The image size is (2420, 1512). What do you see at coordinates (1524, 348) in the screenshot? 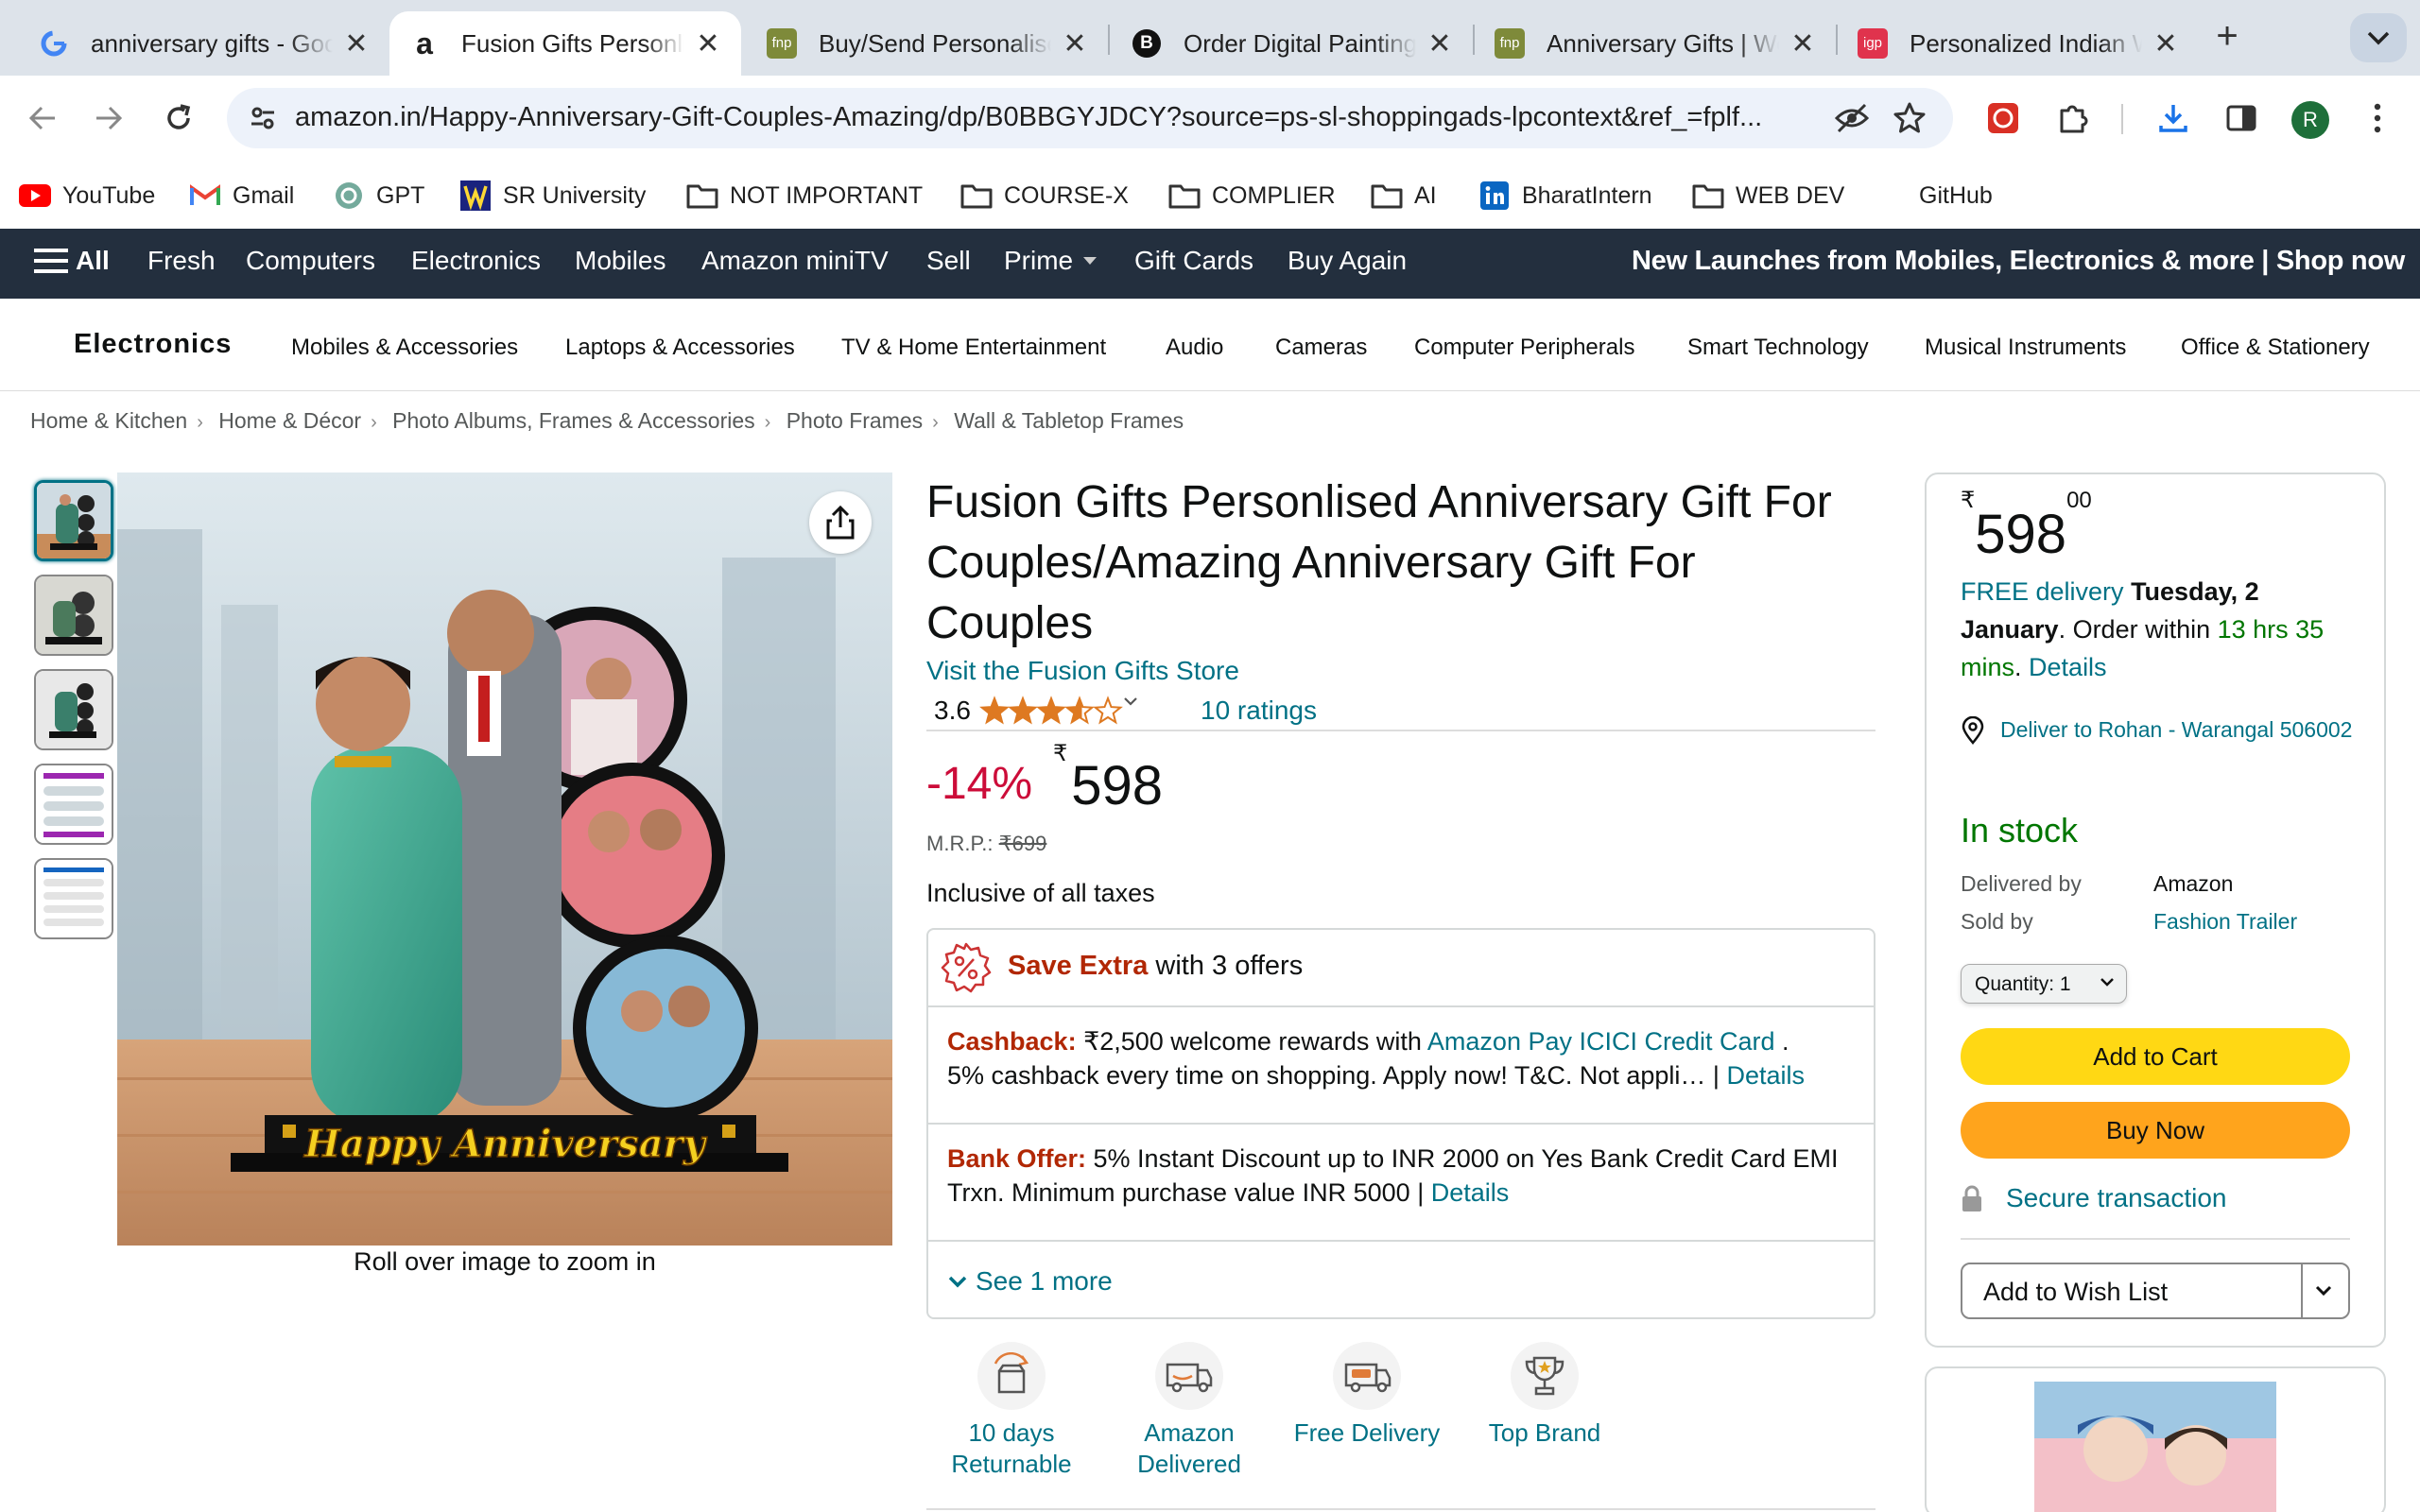
I see `subnav-item: Computer Peripherals` at bounding box center [1524, 348].